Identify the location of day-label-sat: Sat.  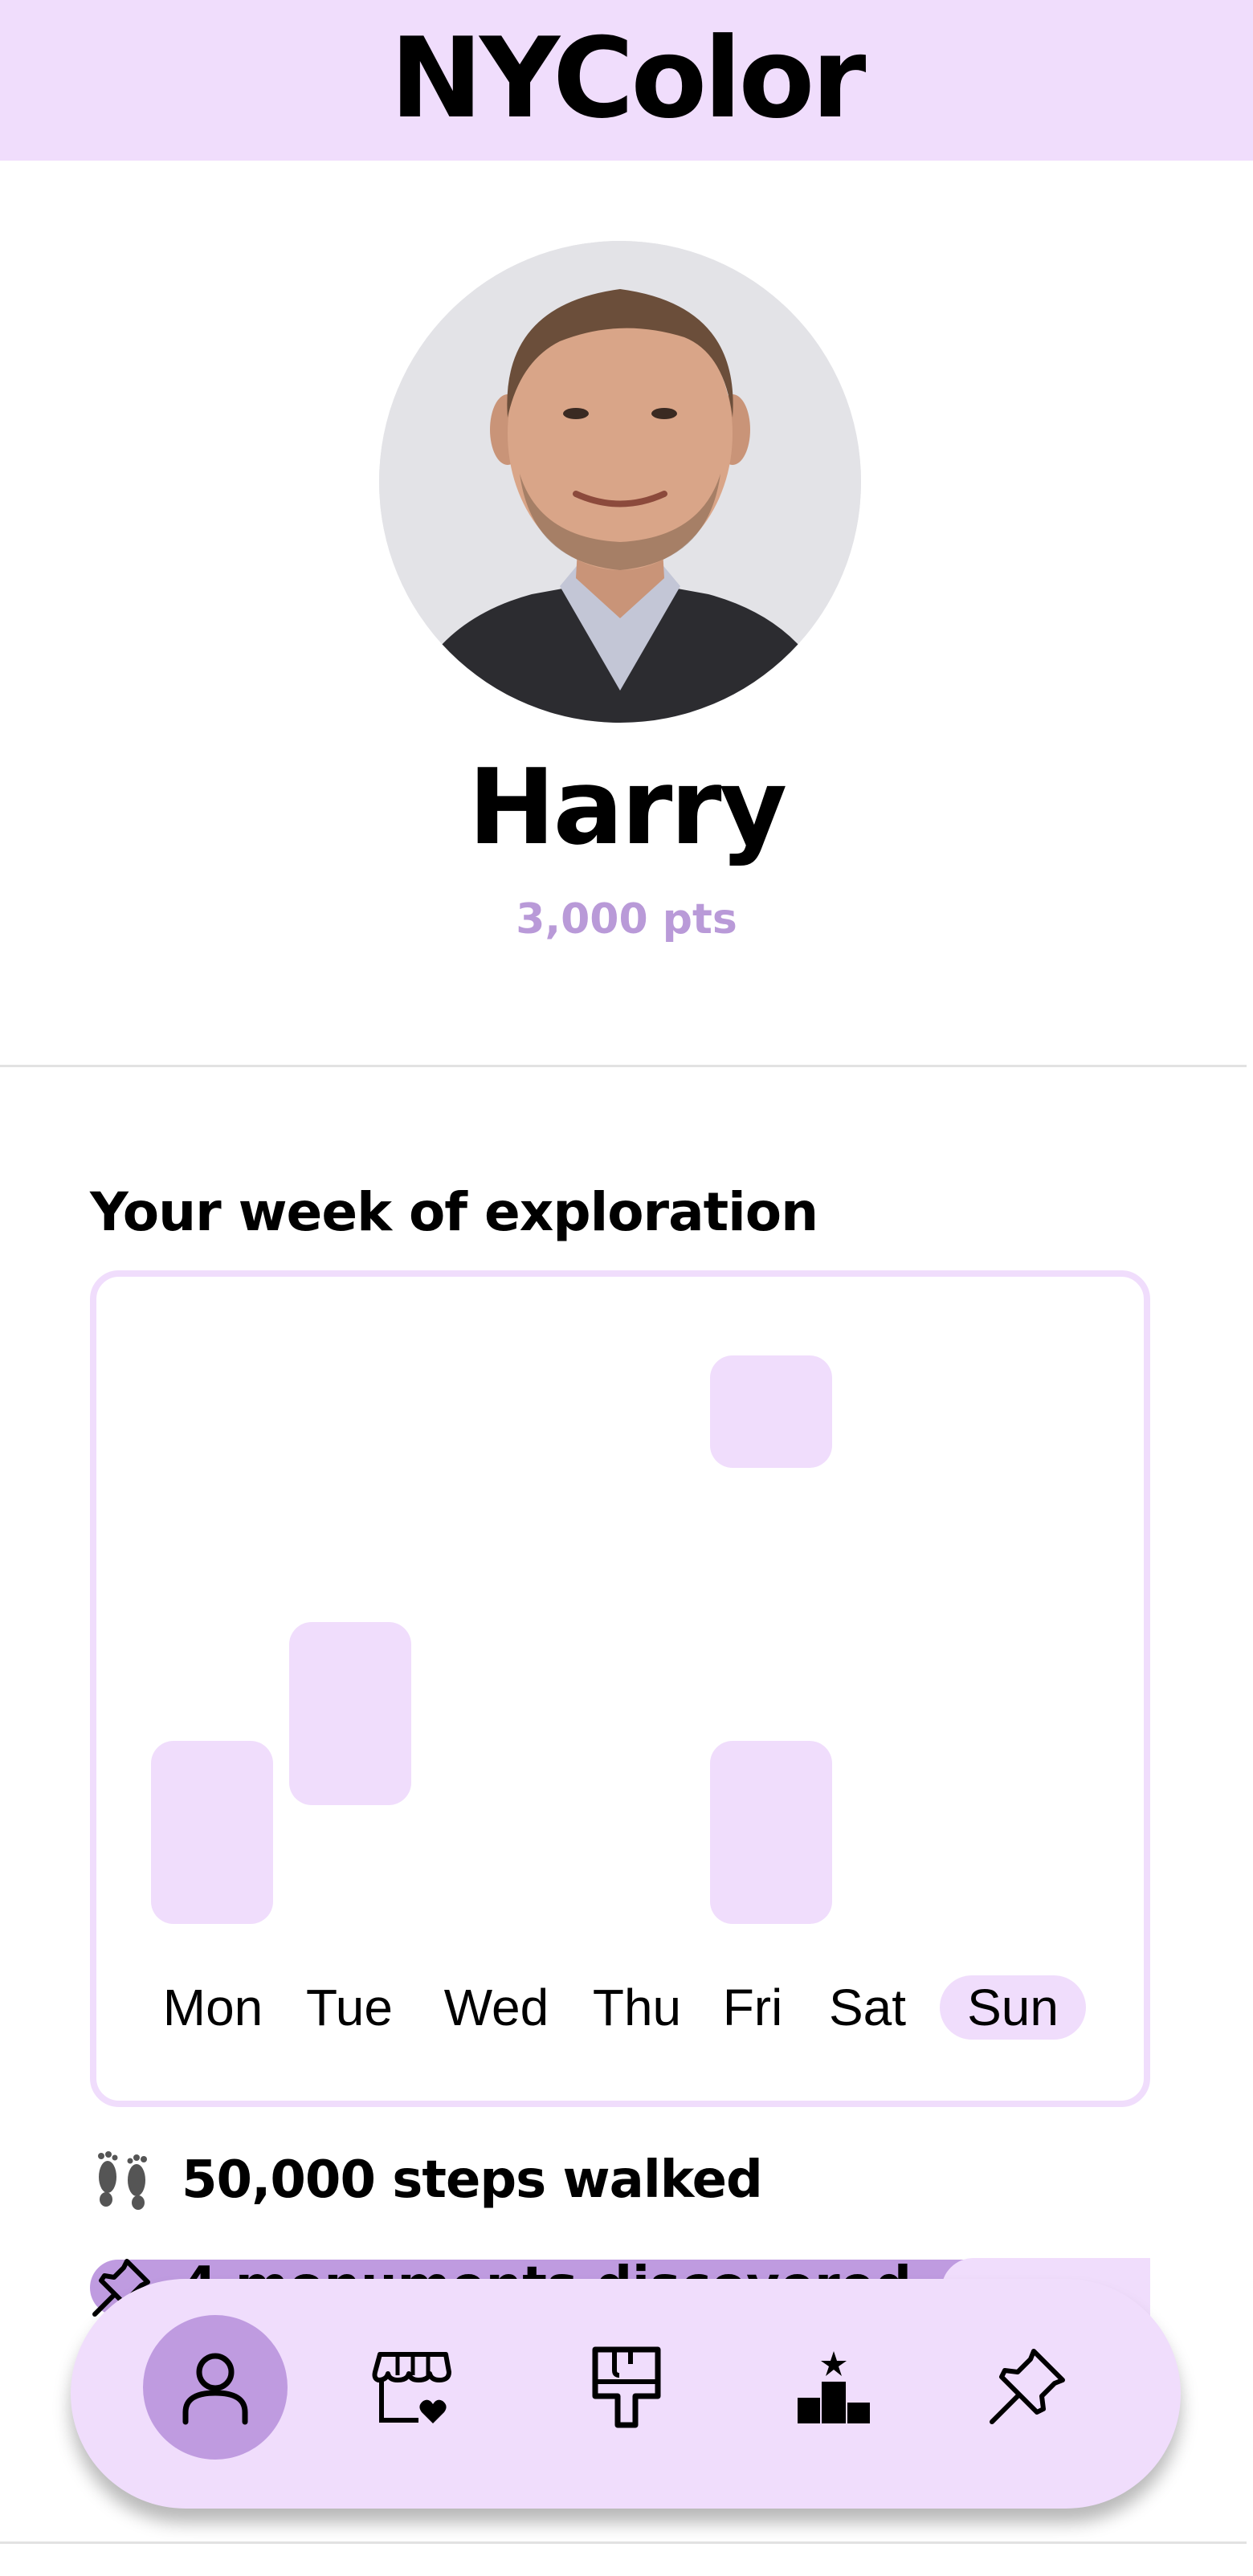
(867, 2007).